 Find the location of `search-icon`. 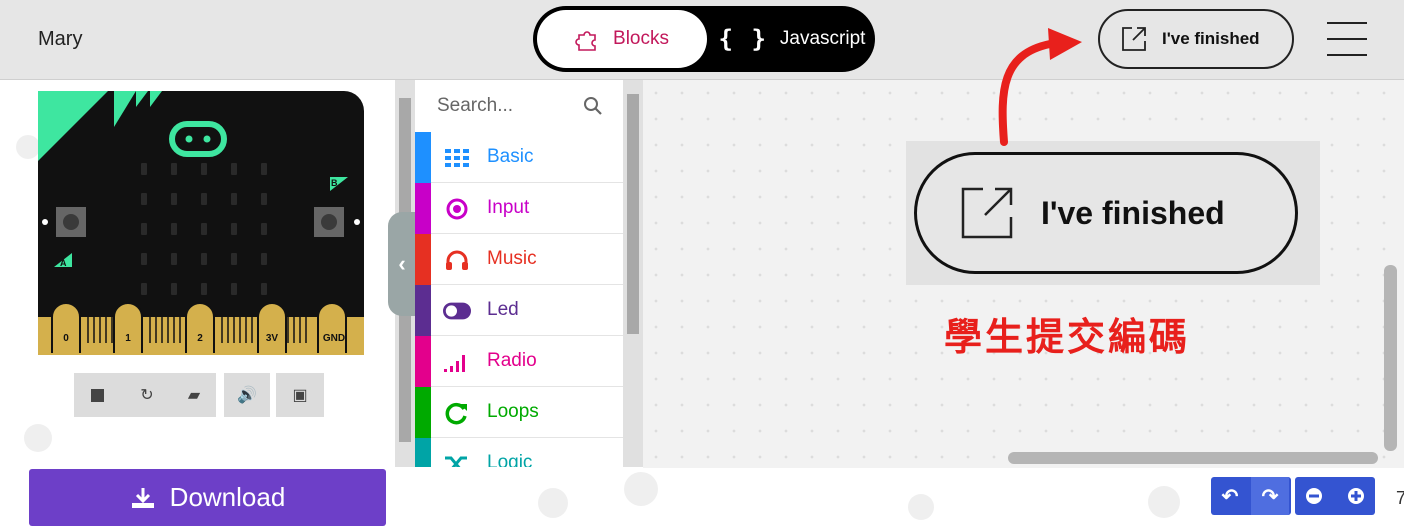

search-icon is located at coordinates (593, 106).